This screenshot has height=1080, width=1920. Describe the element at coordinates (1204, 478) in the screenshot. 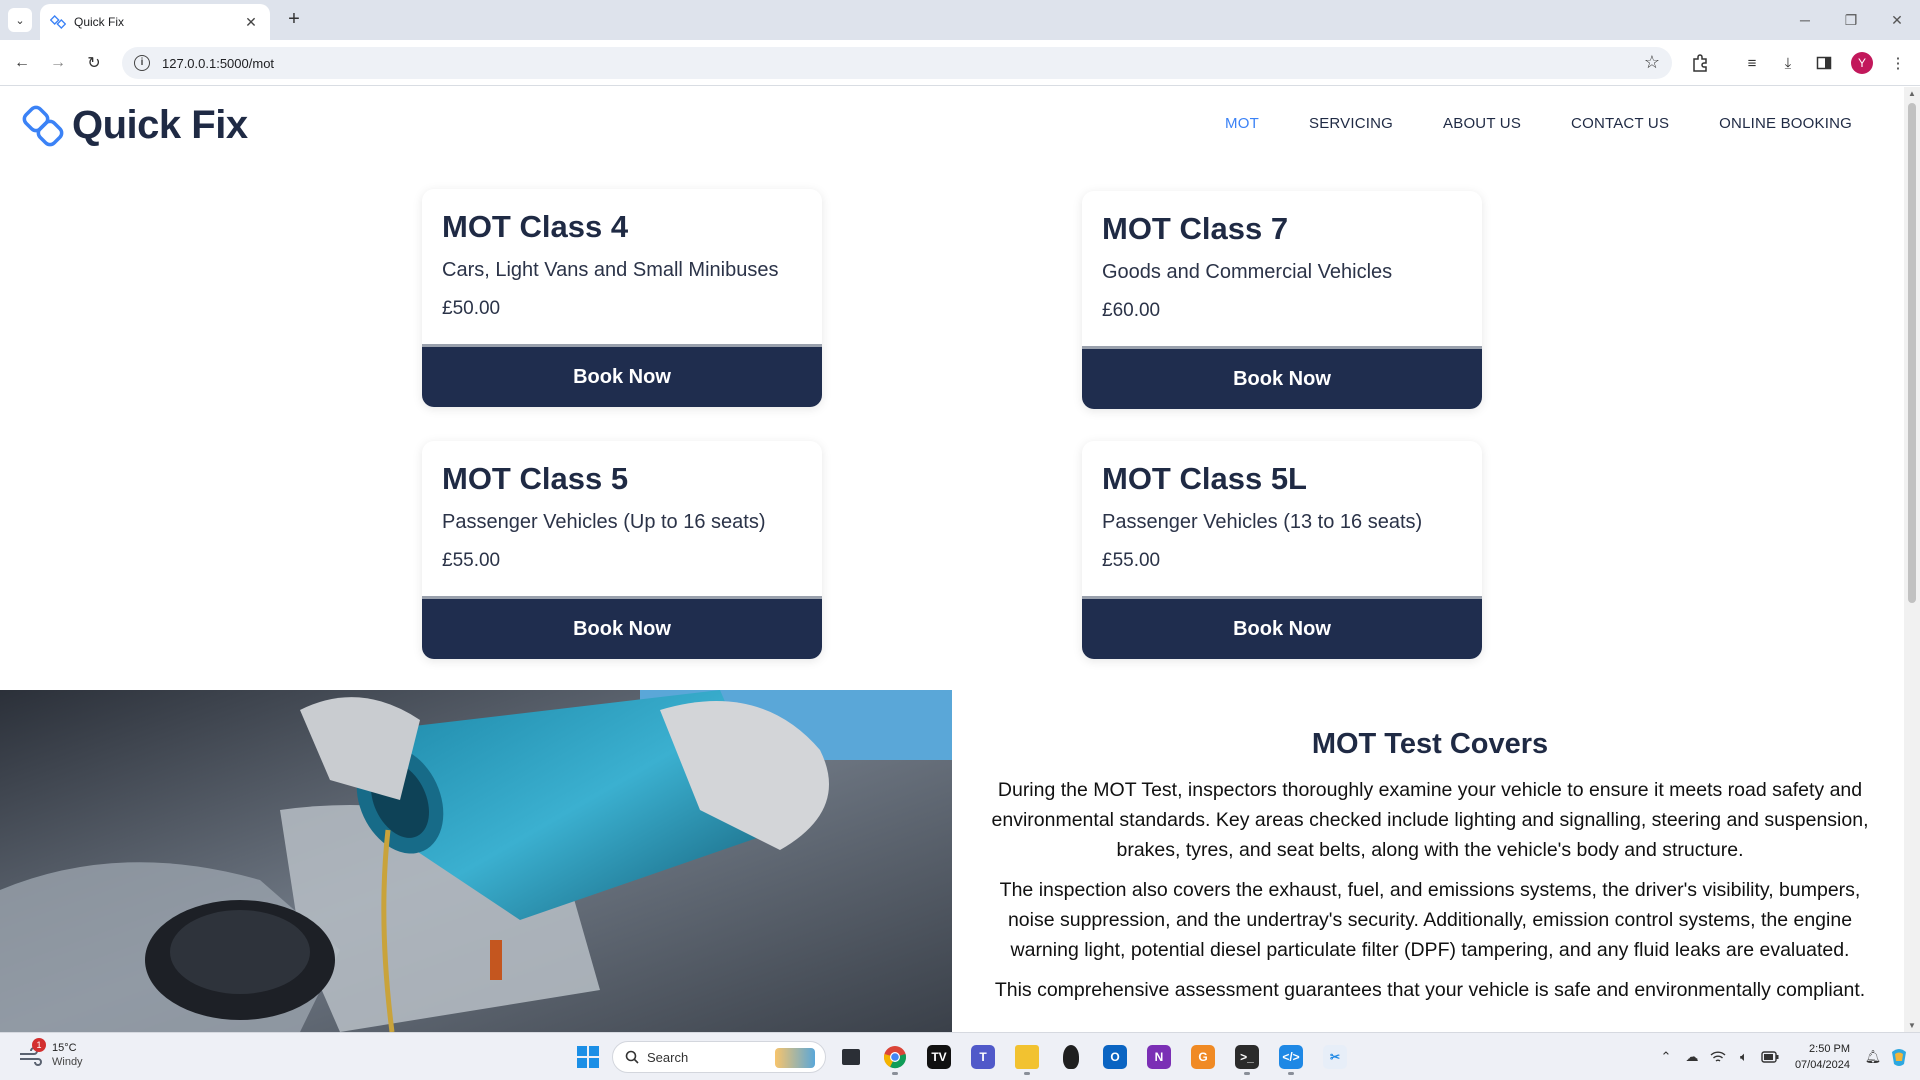

I see `card-title: MOT Class 5L` at that location.